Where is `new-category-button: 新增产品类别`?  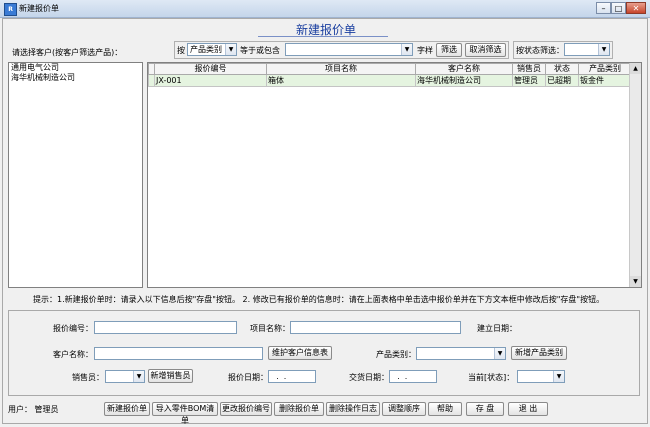 new-category-button: 新增产品类别 is located at coordinates (539, 353).